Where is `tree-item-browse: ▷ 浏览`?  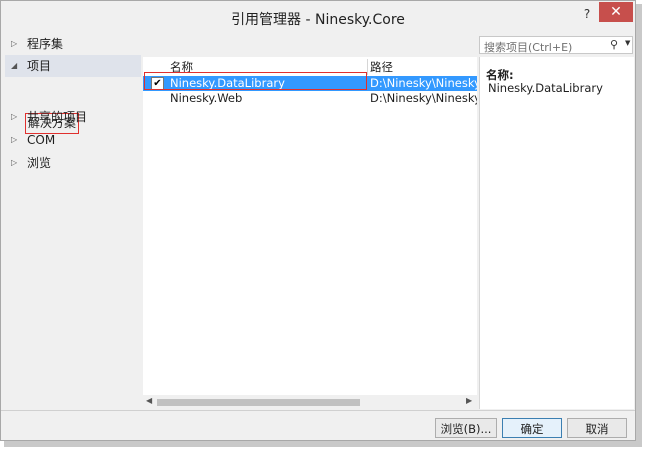
tree-item-browse: ▷ 浏览 is located at coordinates (73, 163).